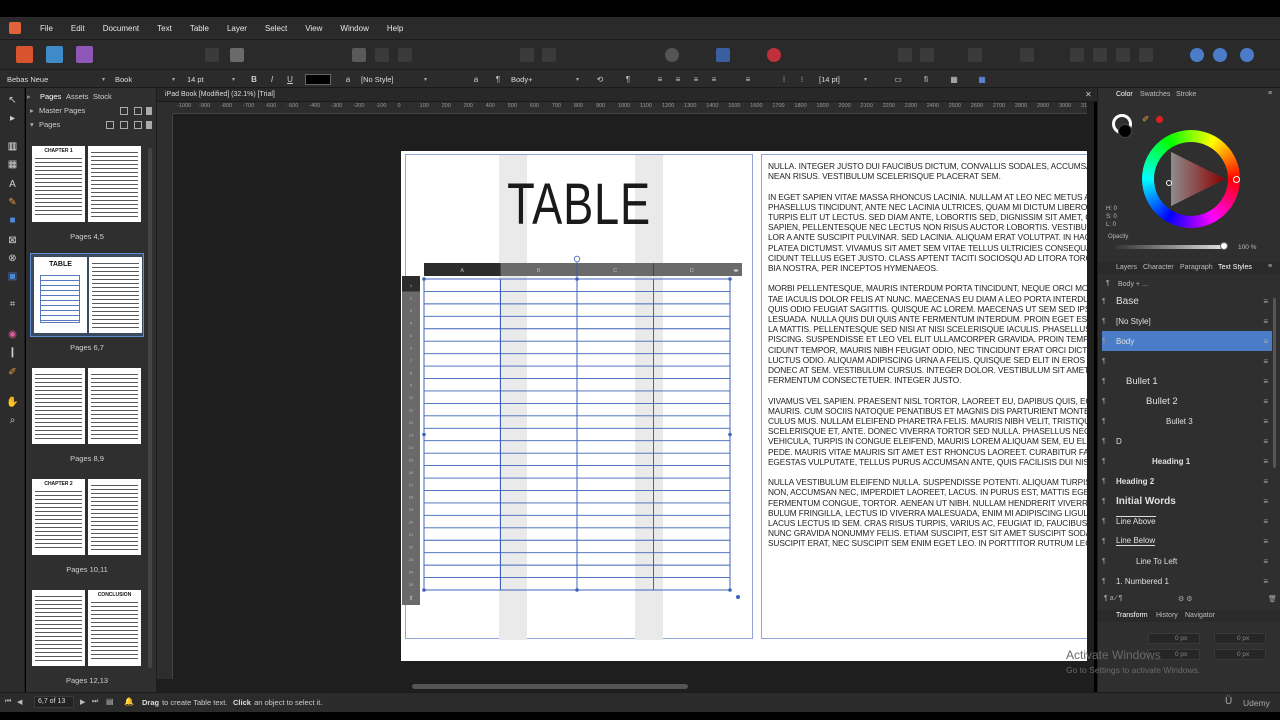 This screenshot has width=1280, height=720. I want to click on color-picker-tool-icon: ✐, so click(12, 372).